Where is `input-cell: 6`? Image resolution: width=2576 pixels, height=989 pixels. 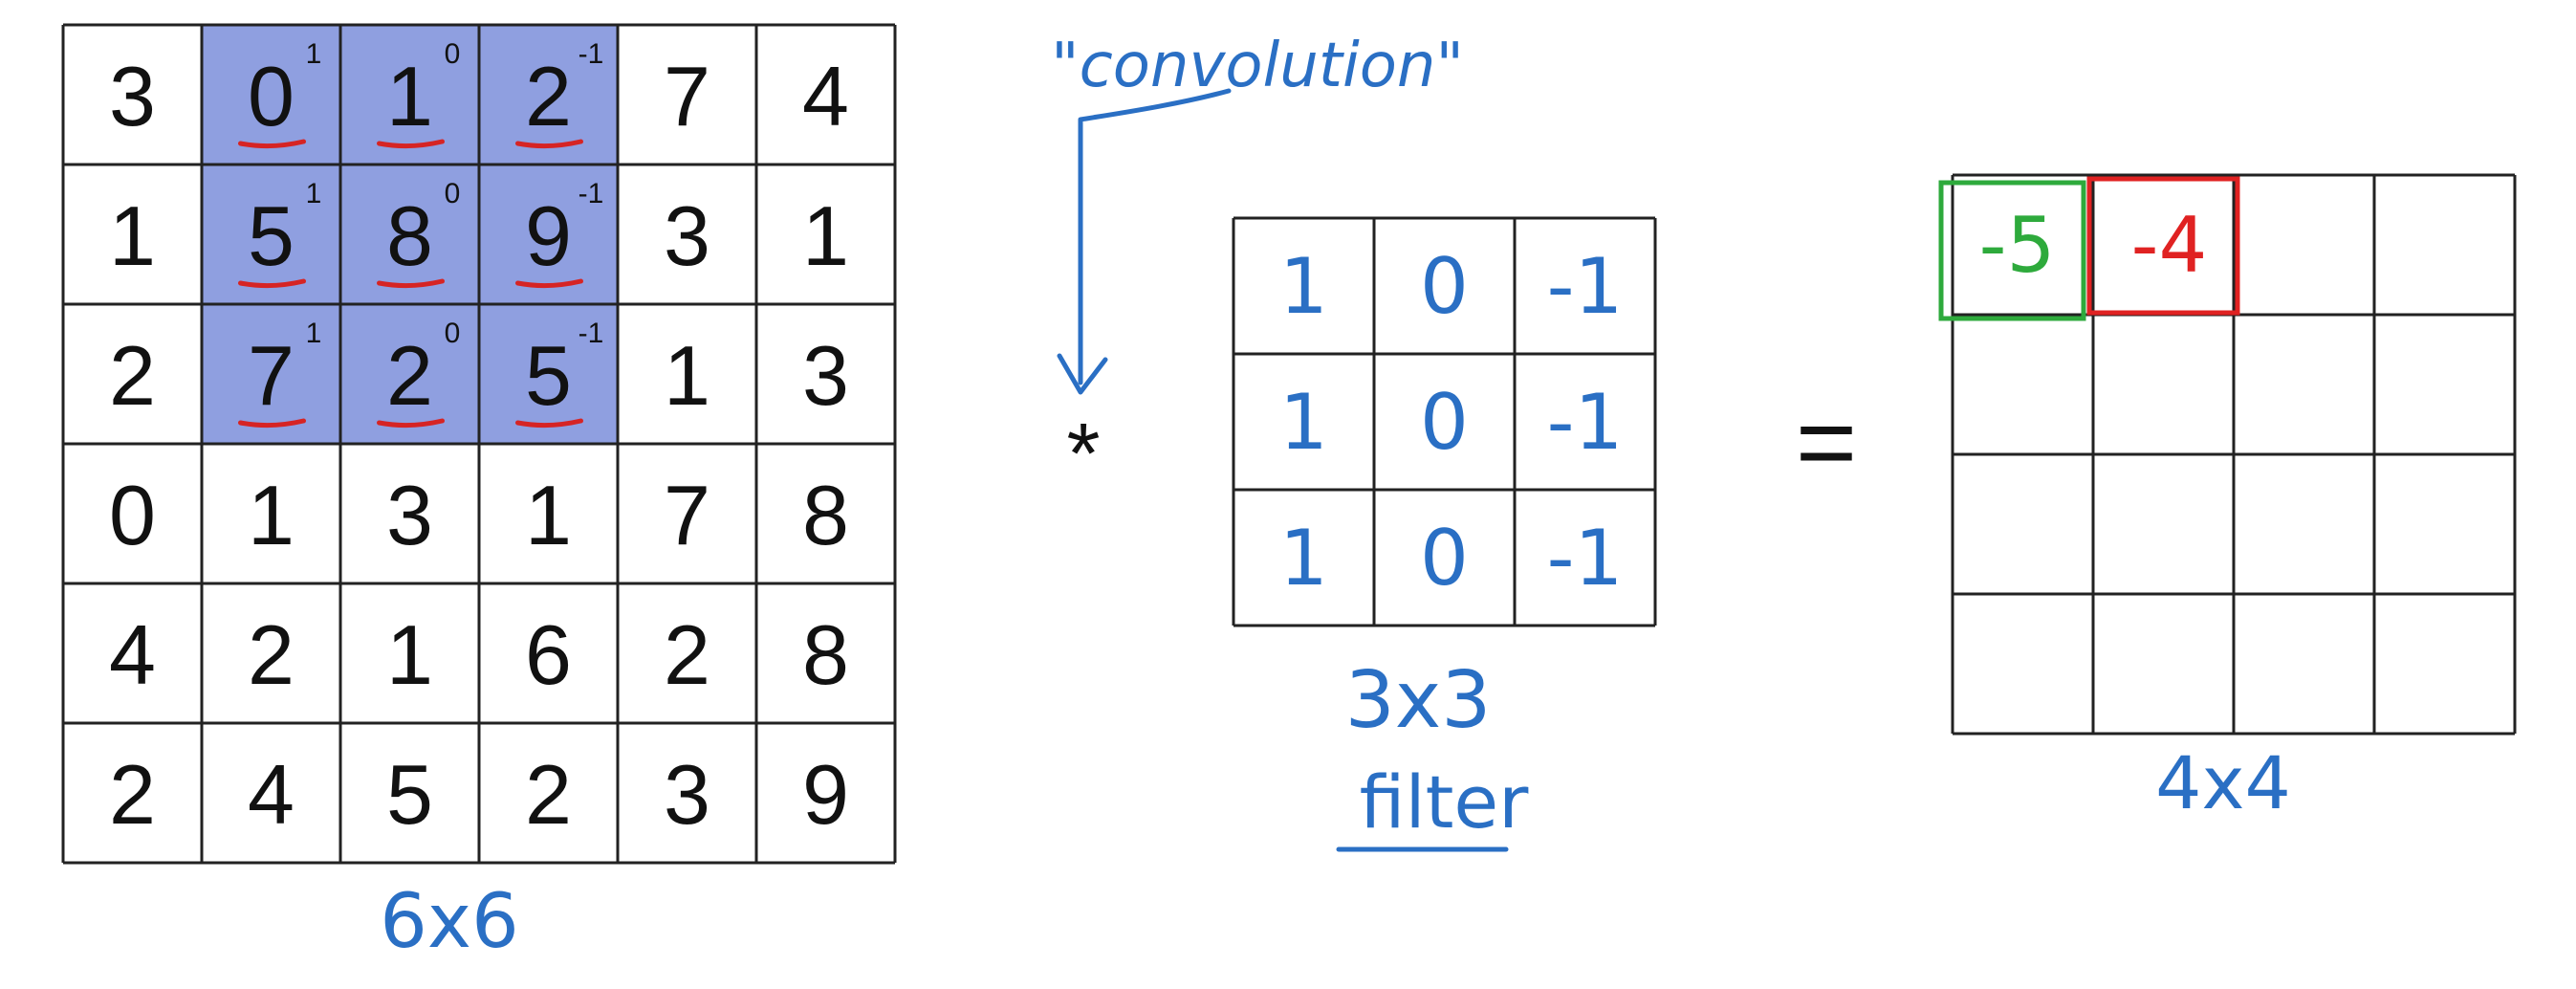
input-cell: 6 is located at coordinates (548, 654).